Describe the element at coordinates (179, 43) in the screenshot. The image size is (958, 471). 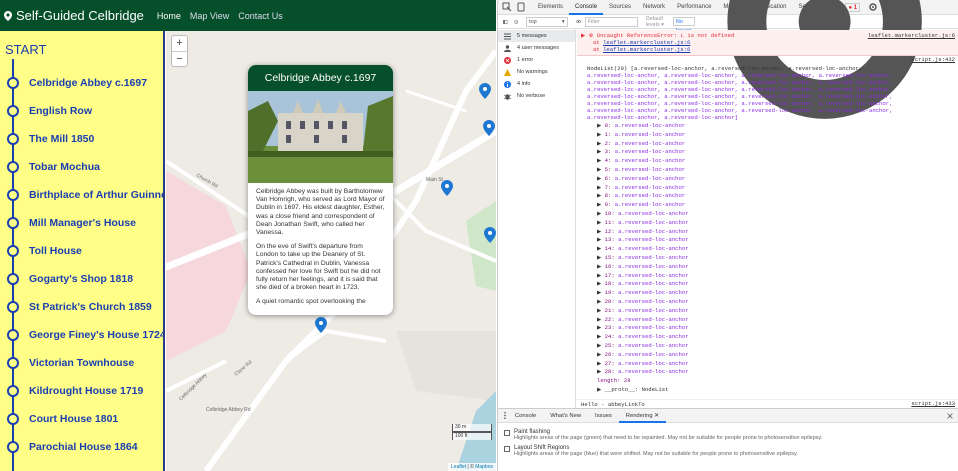
I see `zoom-in-button: +` at that location.